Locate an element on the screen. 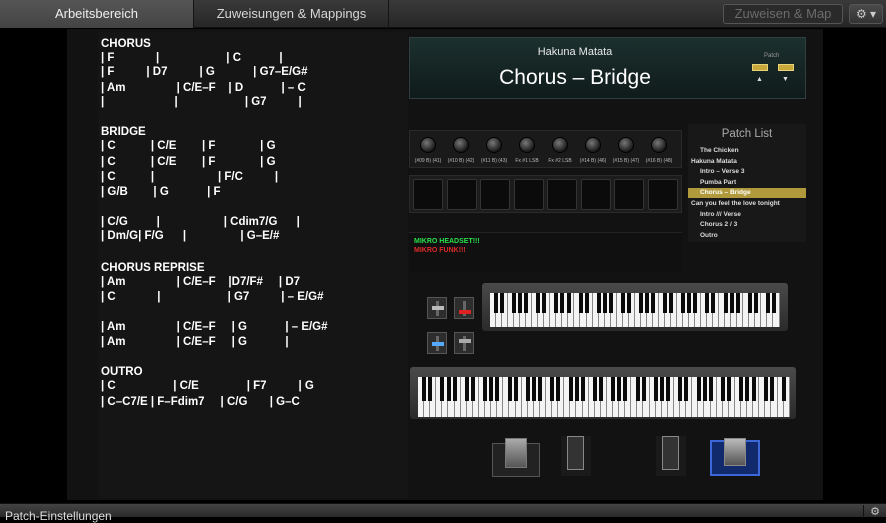 The height and width of the screenshot is (523, 886). patch-list-item: Pumba Part is located at coordinates (747, 183).